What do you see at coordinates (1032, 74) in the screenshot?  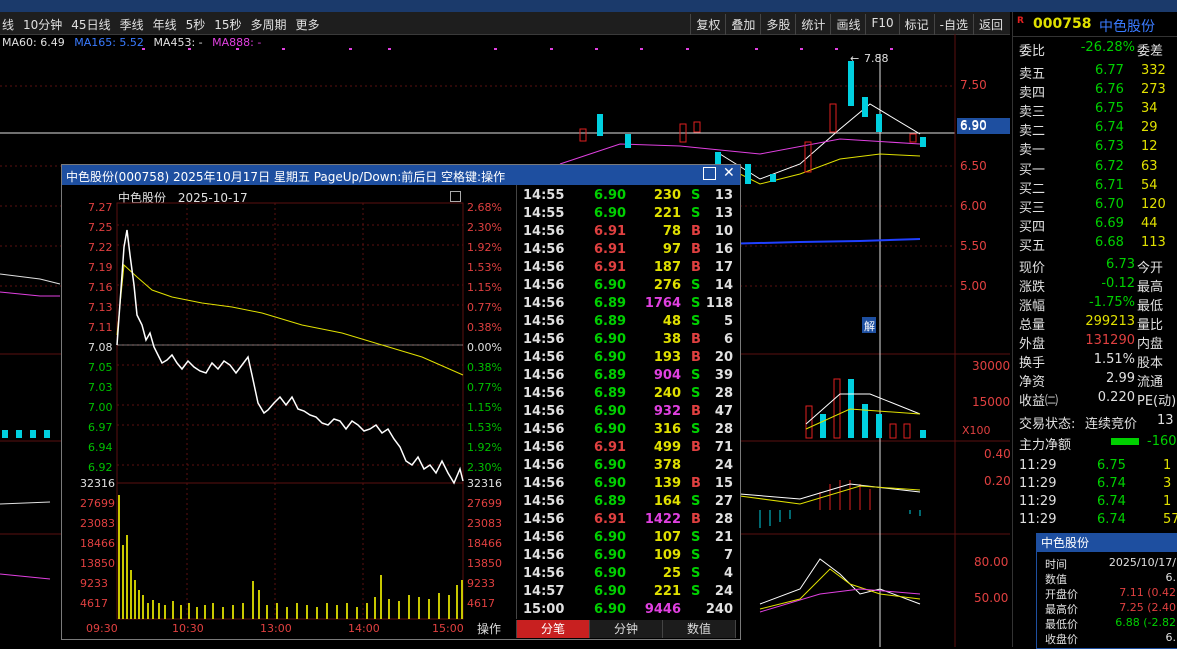 I see `ask-label: 卖五` at bounding box center [1032, 74].